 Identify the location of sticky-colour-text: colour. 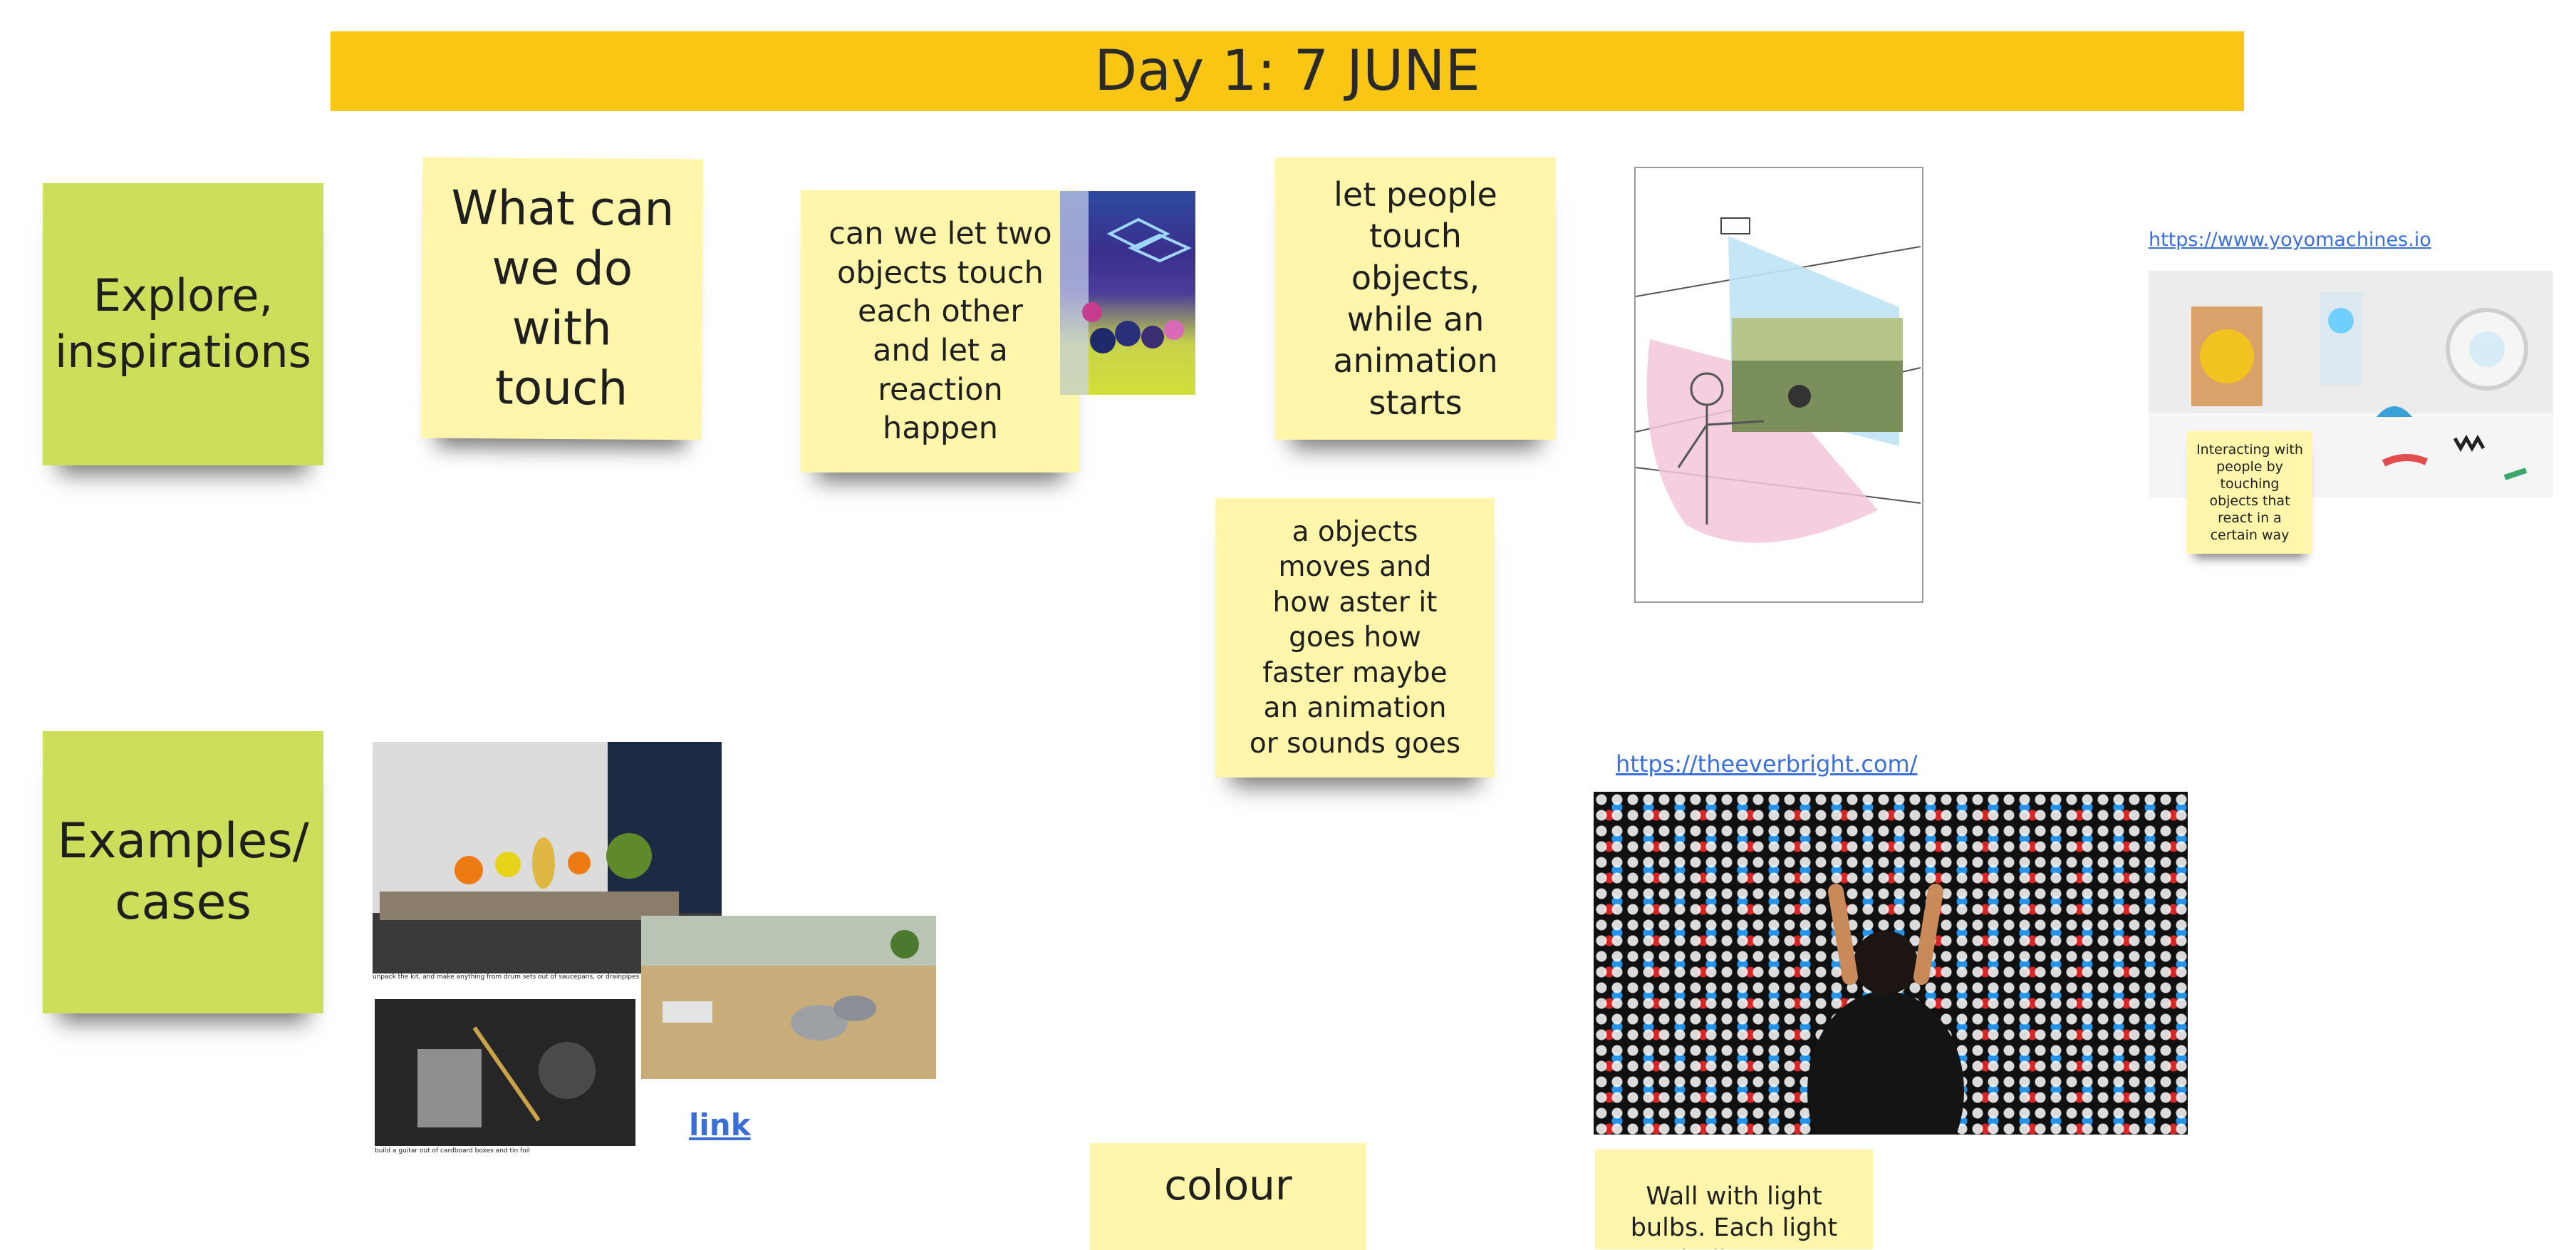
(1228, 1185).